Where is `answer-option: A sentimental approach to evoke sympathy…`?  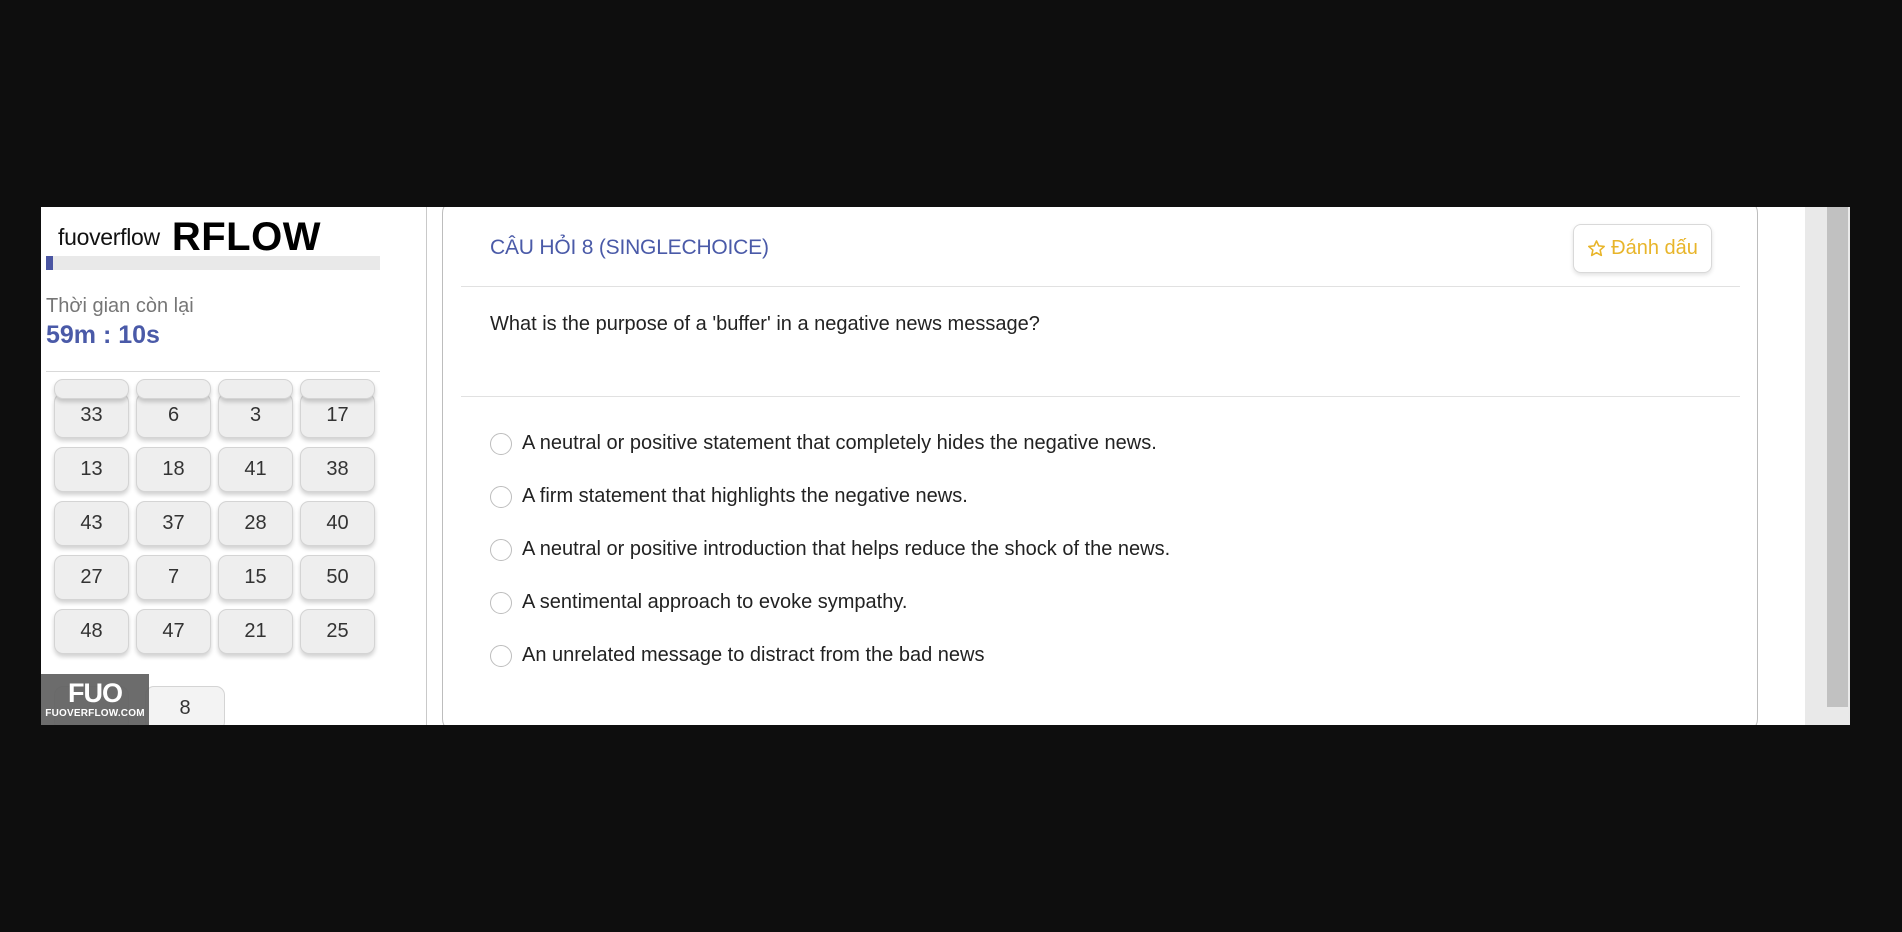
answer-option: A sentimental approach to evoke sympathy… is located at coordinates (698, 602).